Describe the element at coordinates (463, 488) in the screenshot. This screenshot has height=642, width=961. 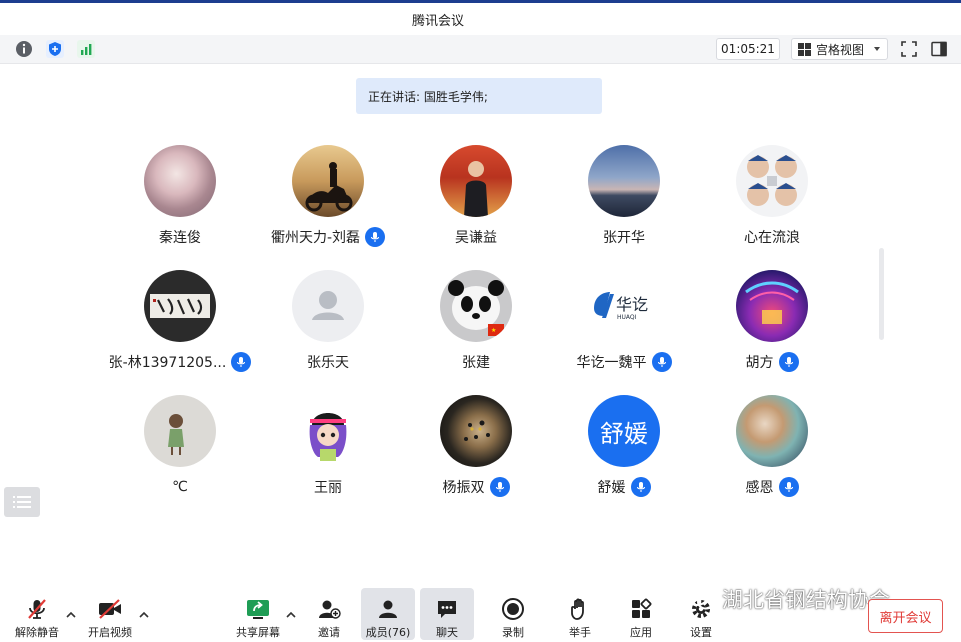
I see `participant-name: 杨振双` at that location.